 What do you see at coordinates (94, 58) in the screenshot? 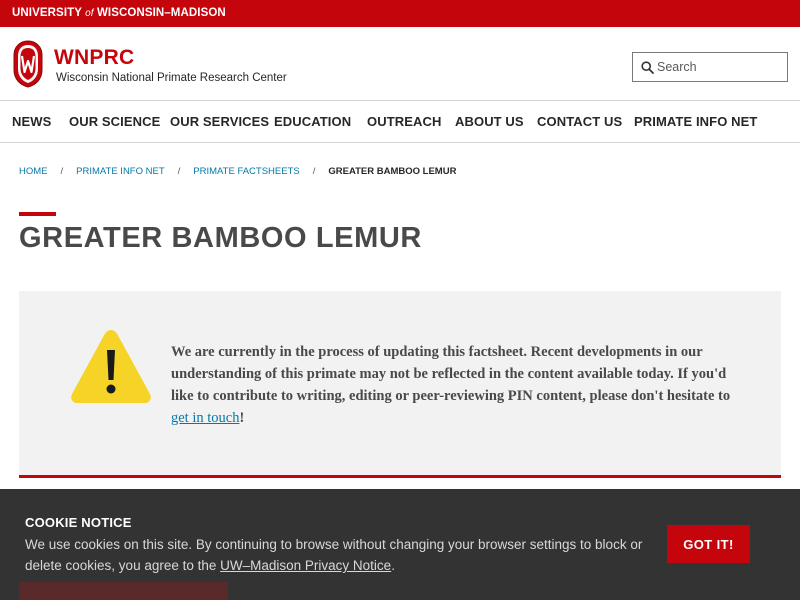
I see `site-name: WNPRC` at bounding box center [94, 58].